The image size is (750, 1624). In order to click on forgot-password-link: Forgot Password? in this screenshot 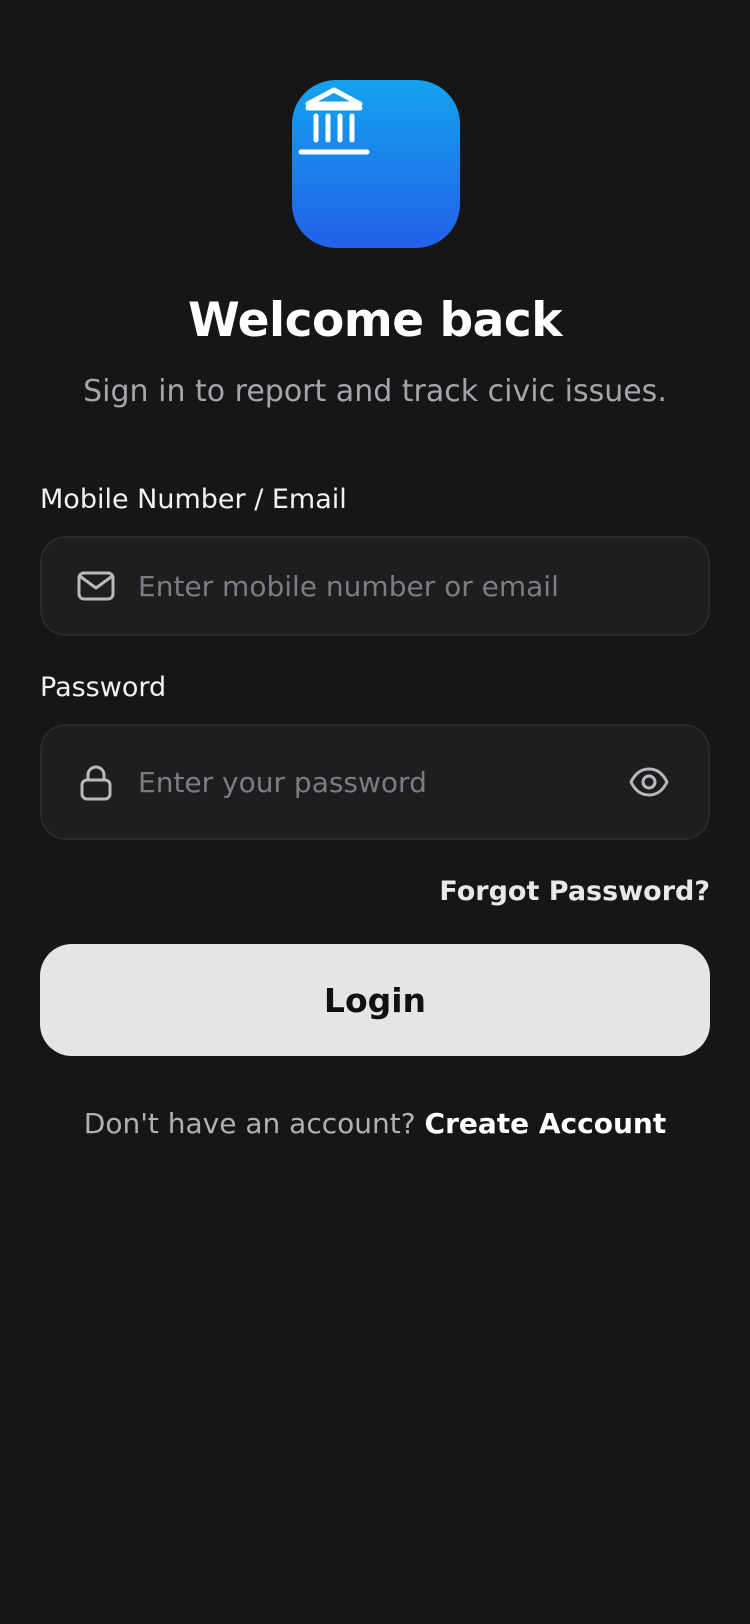, I will do `click(574, 892)`.